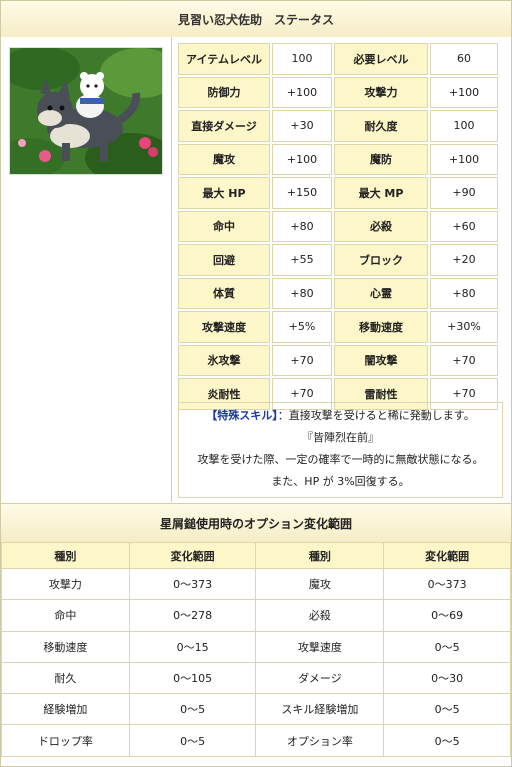 This screenshot has width=512, height=767. What do you see at coordinates (192, 615) in the screenshot?
I see `option-range: 0～278` at bounding box center [192, 615].